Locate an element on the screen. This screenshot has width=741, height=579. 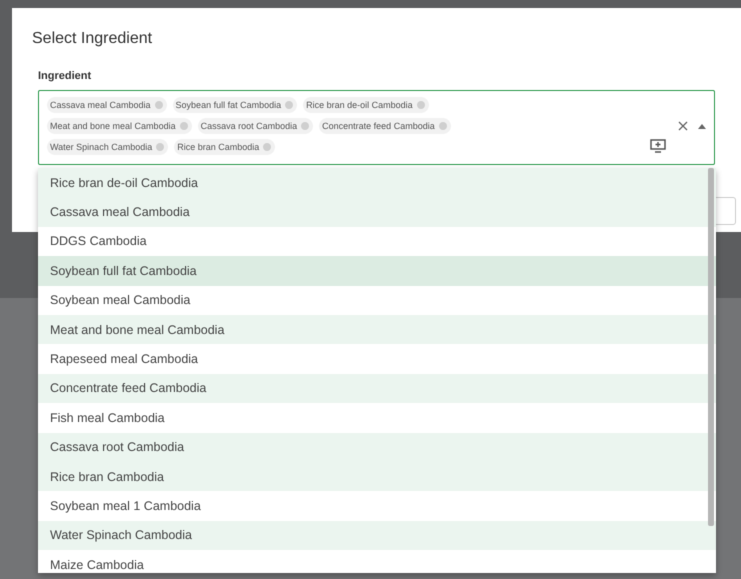
ingredient-chip: Meat and bone meal Cambodia is located at coordinates (119, 126).